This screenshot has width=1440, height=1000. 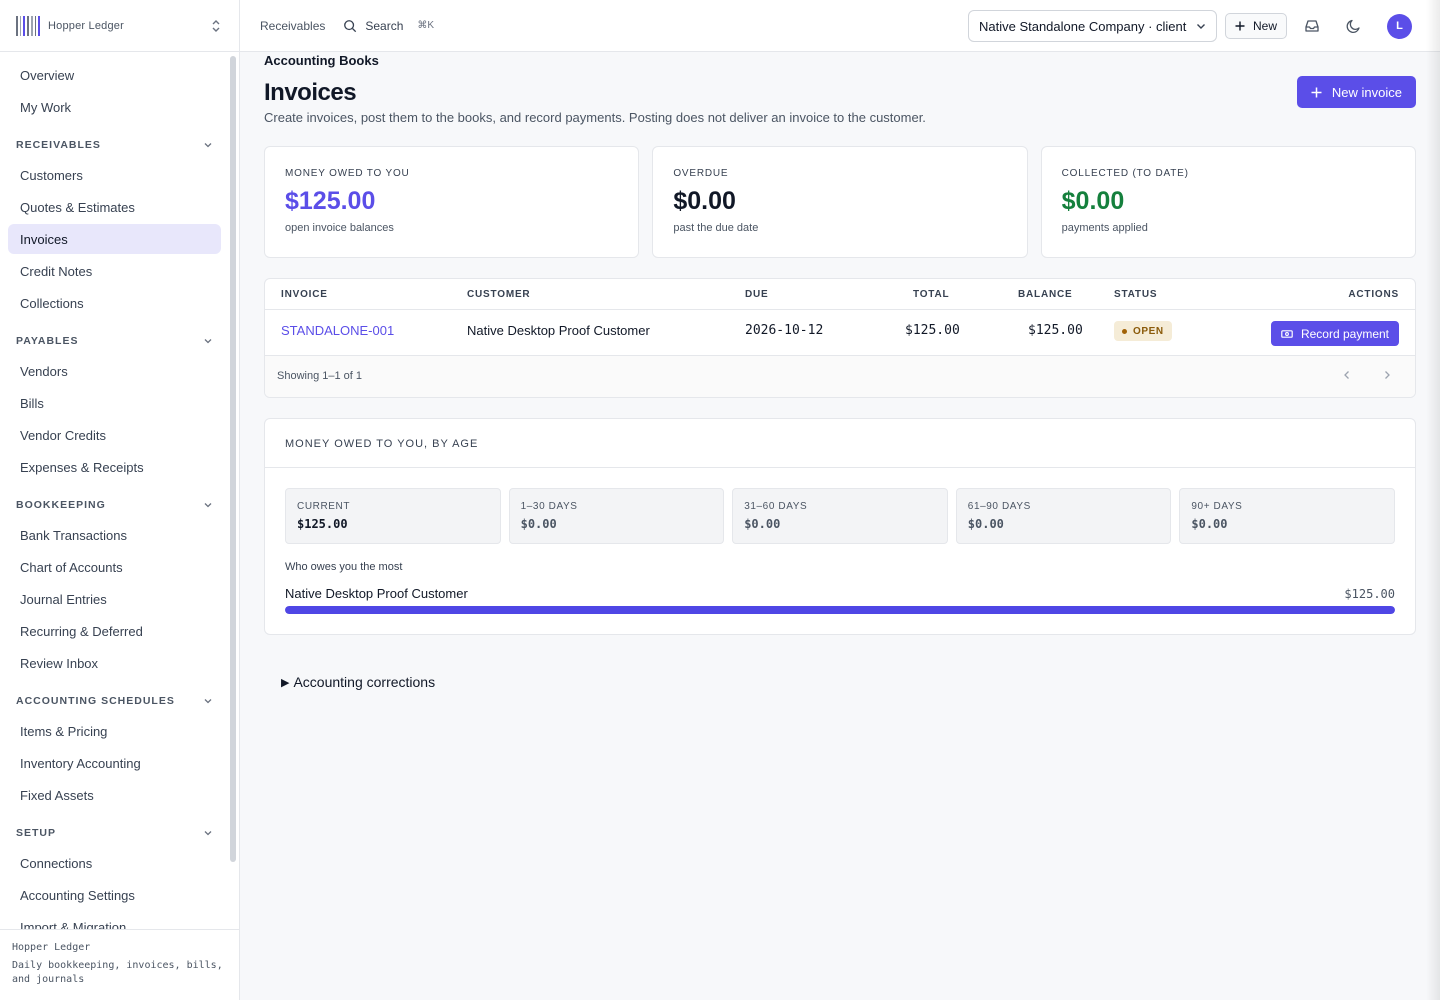 I want to click on sidebar-item-credit-notes: Credit Notes, so click(x=114, y=271).